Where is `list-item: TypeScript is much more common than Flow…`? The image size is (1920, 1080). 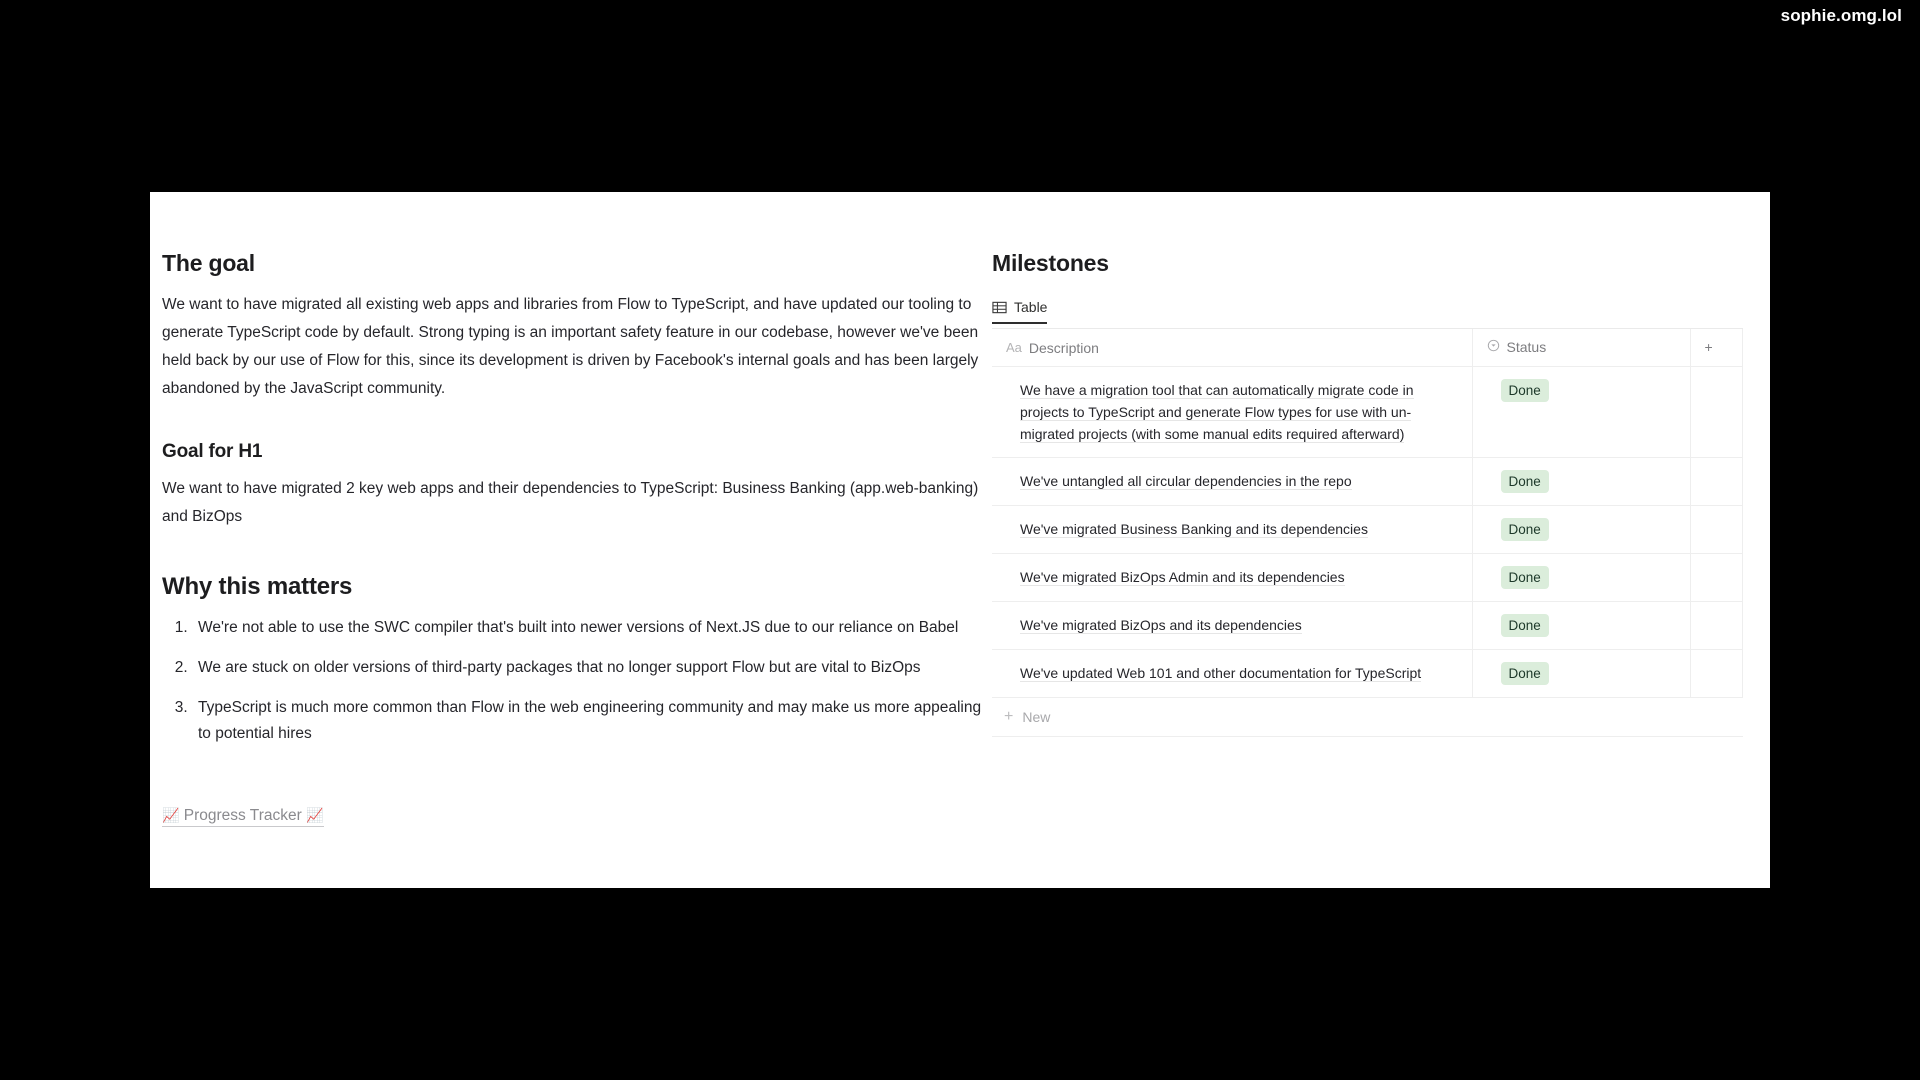 list-item: TypeScript is much more common than Flow… is located at coordinates (592, 721).